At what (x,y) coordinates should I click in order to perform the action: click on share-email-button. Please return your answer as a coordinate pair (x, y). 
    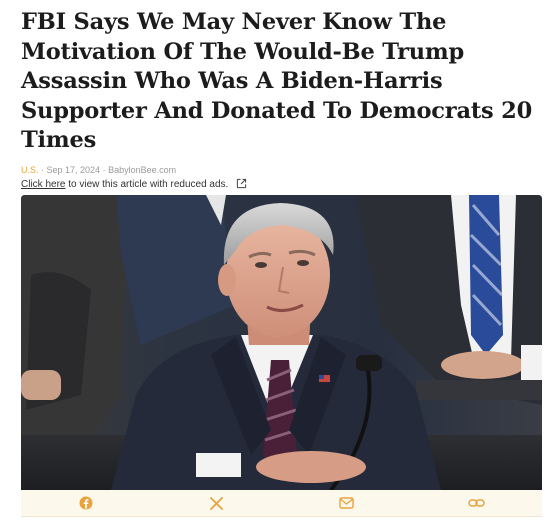
    Looking at the image, I should click on (347, 503).